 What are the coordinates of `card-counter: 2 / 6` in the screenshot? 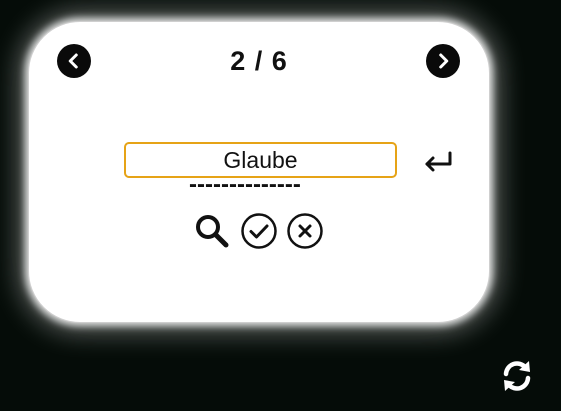 It's located at (259, 61).